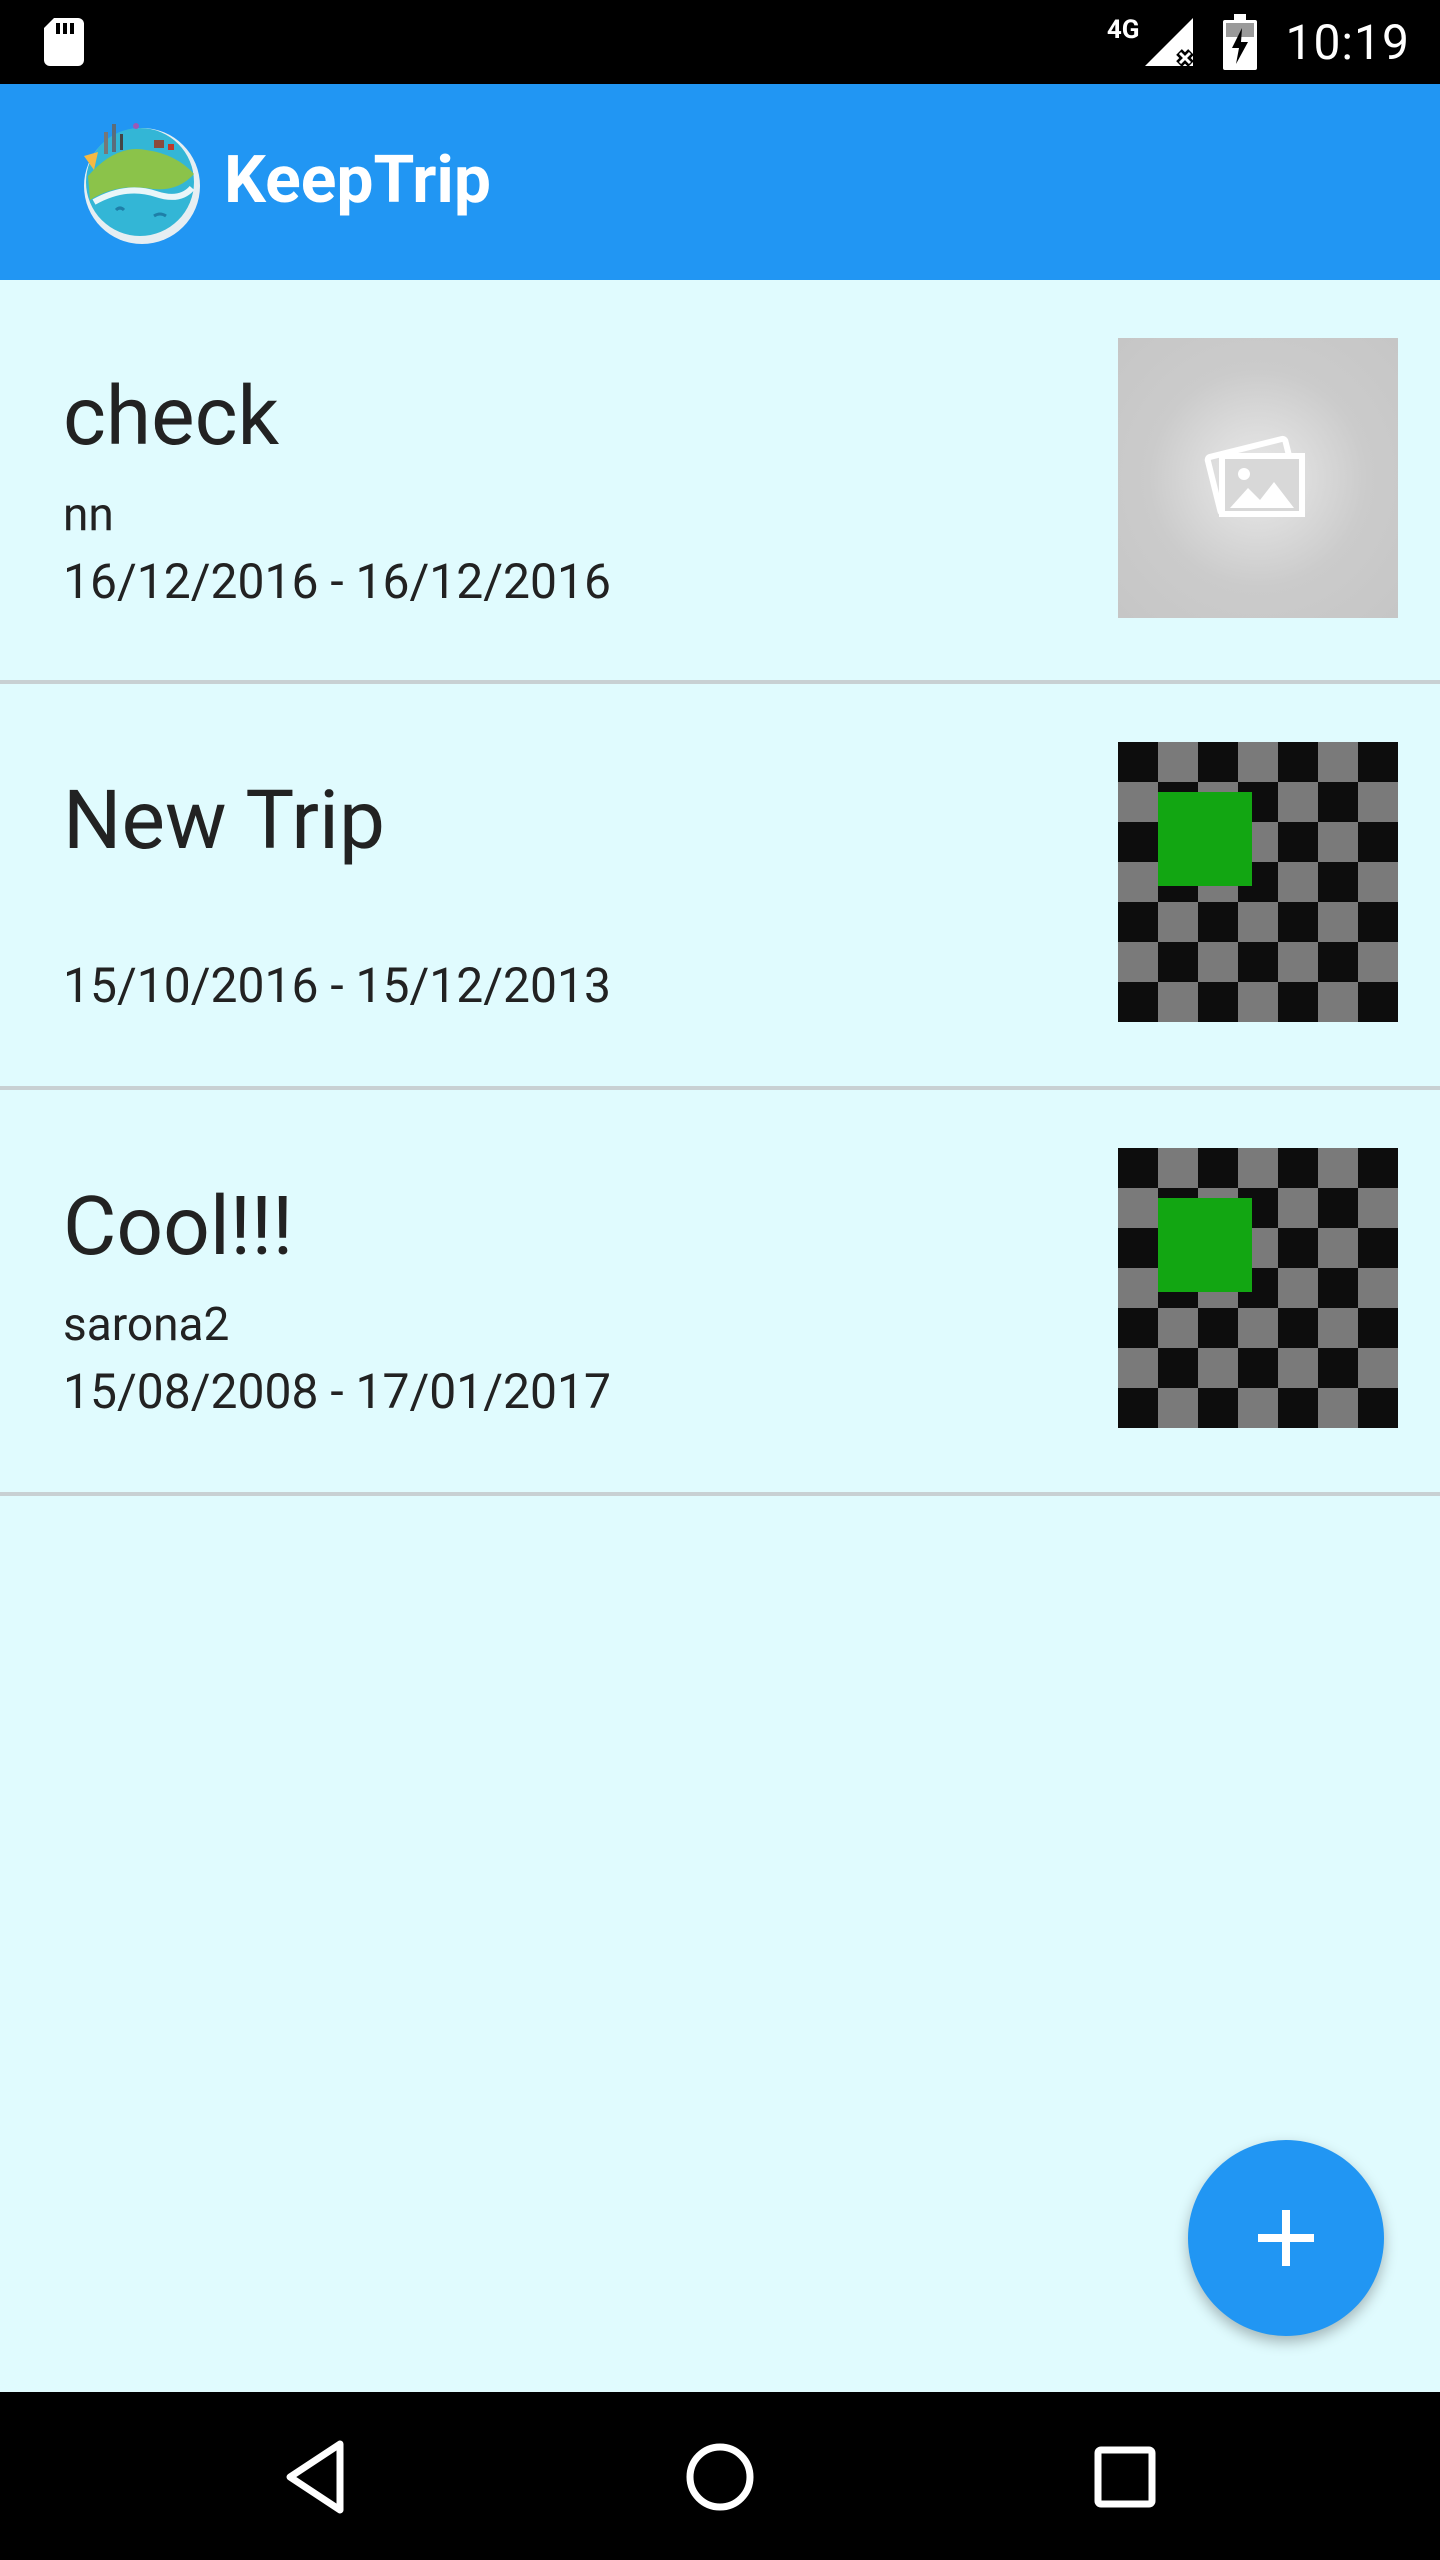 Image resolution: width=1440 pixels, height=2560 pixels. I want to click on home-icon, so click(720, 2477).